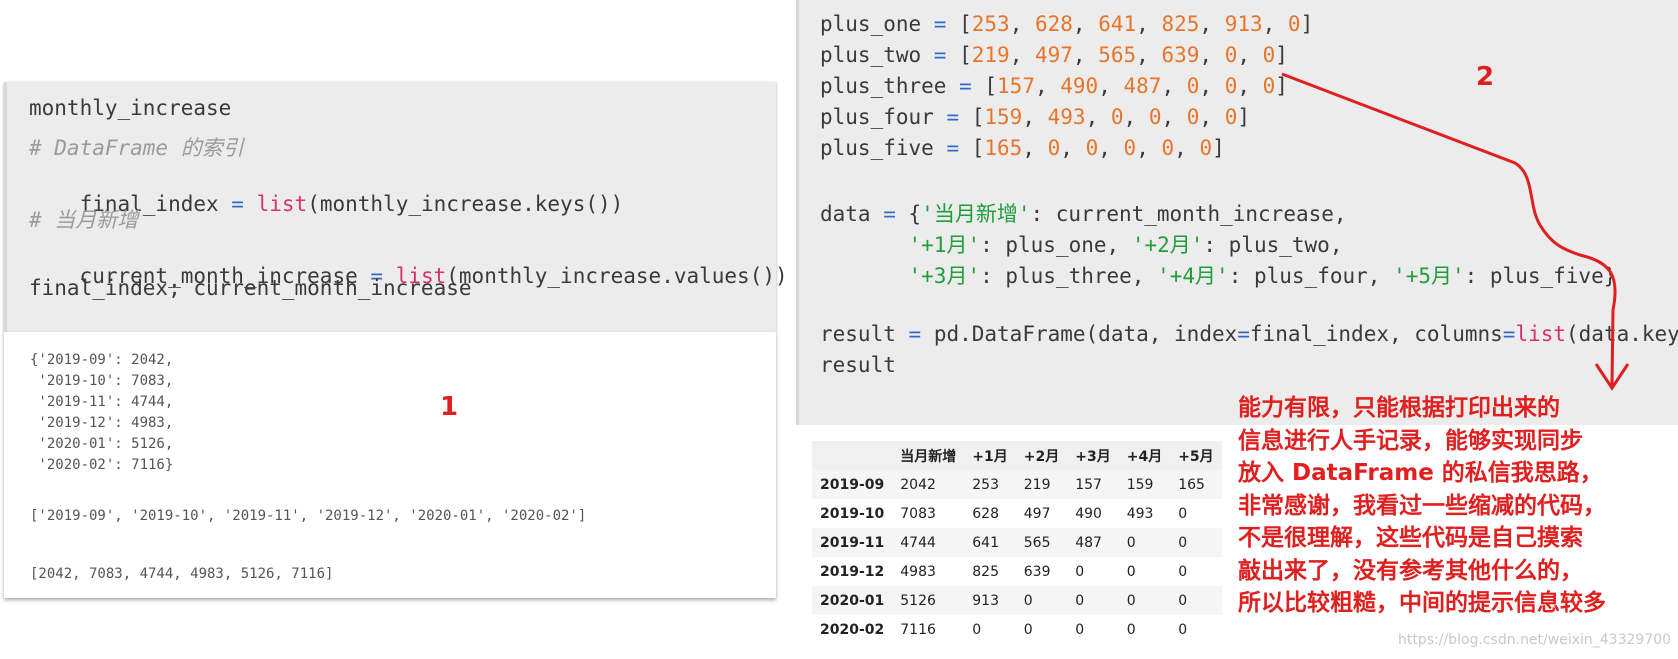 This screenshot has width=1678, height=659. What do you see at coordinates (102, 423) in the screenshot?
I see `dict-output-line: '2019-12': 4983,` at bounding box center [102, 423].